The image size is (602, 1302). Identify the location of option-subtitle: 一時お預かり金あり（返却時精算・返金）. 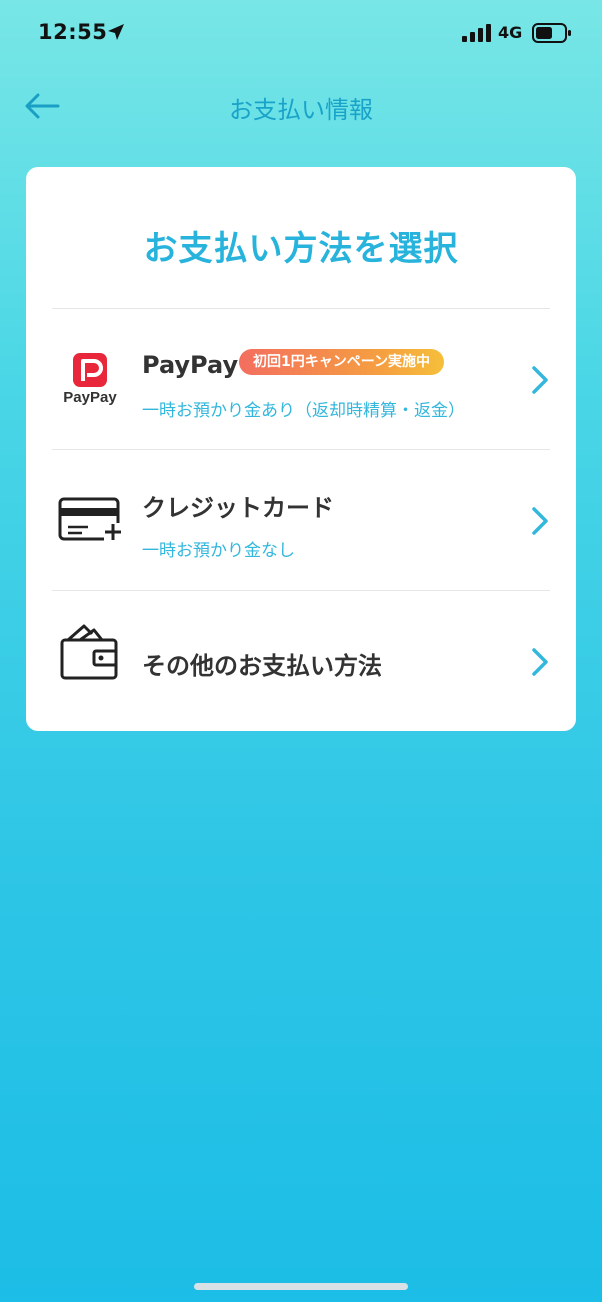
(303, 411).